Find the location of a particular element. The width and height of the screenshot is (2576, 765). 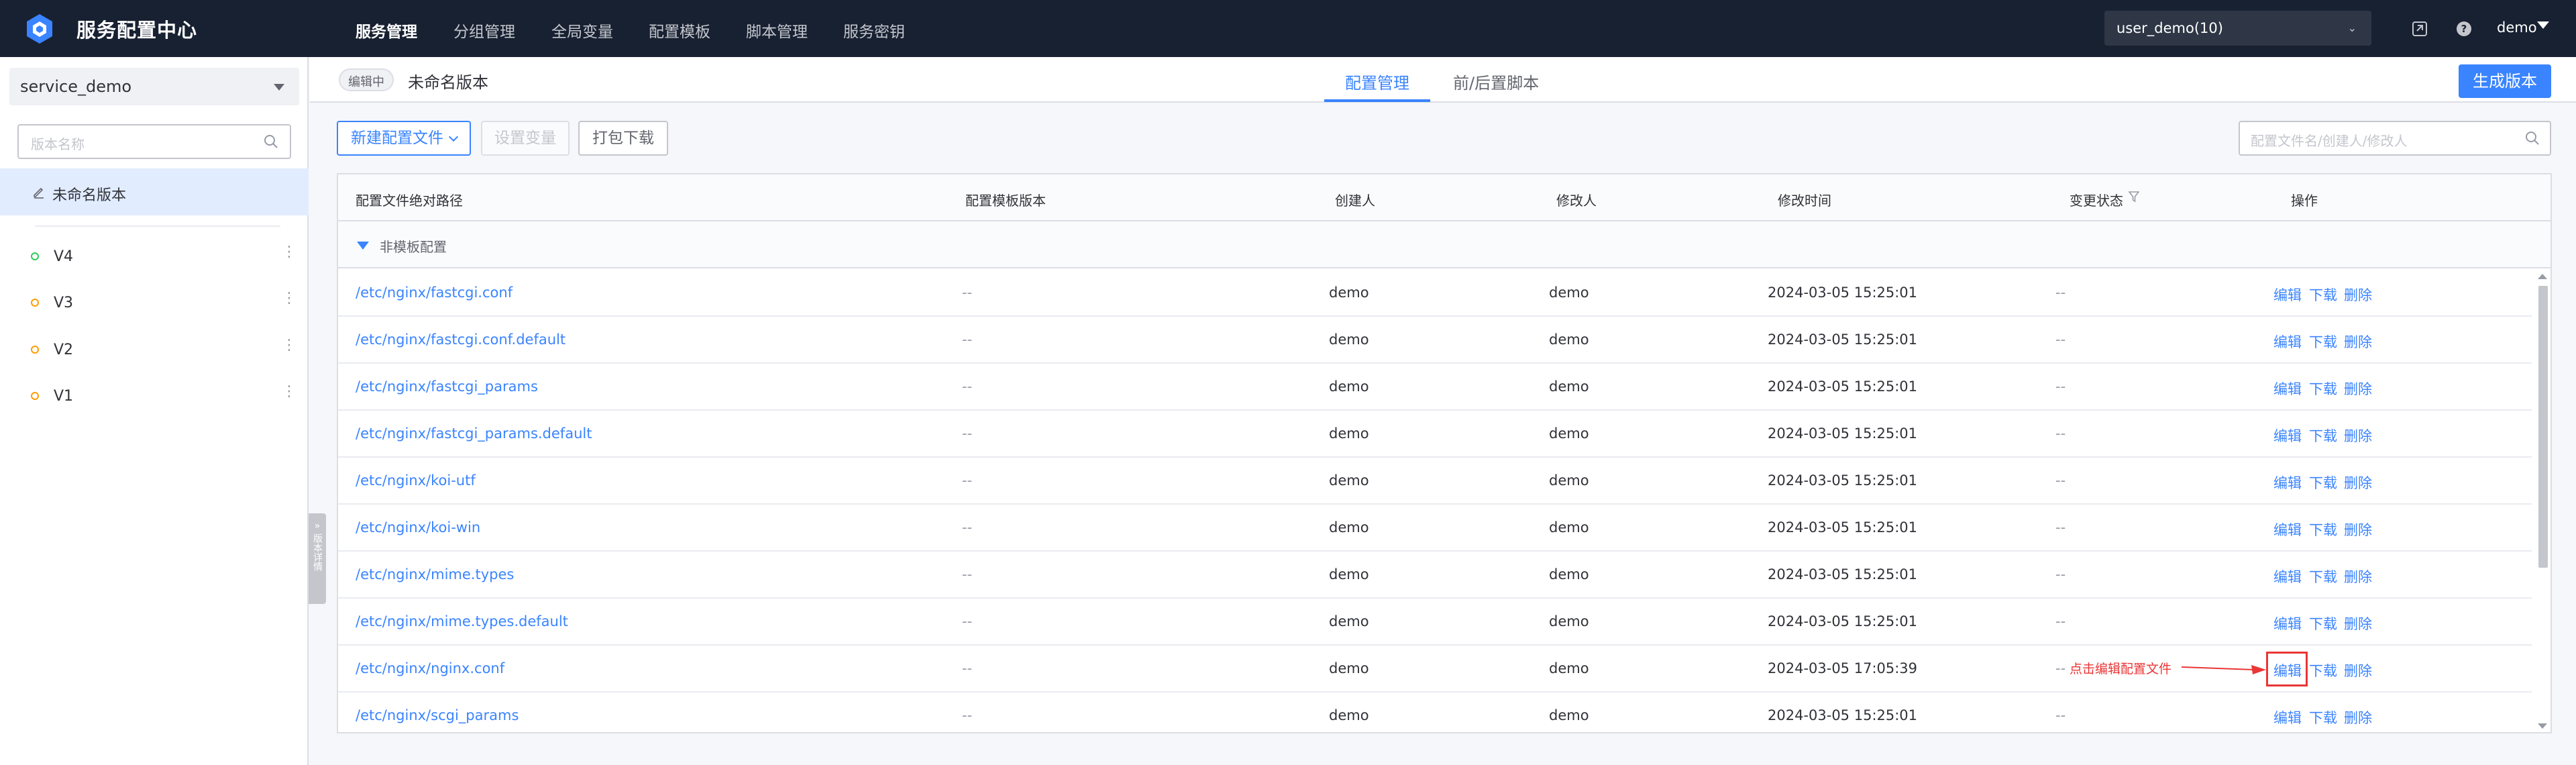

tab-config-management: 配置管理 is located at coordinates (1377, 81).